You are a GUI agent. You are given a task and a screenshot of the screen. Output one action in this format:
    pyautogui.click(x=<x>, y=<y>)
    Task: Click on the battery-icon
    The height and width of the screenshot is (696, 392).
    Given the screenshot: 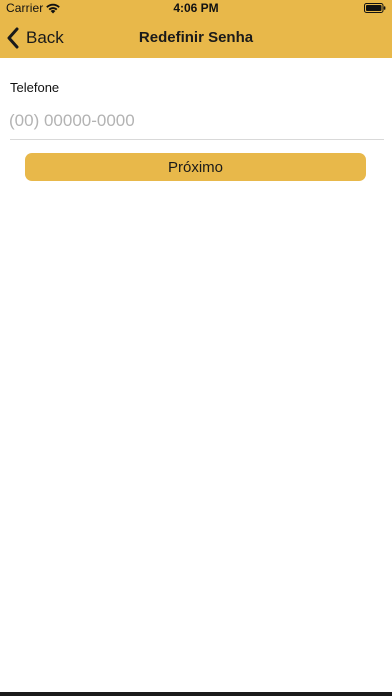 What is the action you would take?
    pyautogui.click(x=375, y=8)
    